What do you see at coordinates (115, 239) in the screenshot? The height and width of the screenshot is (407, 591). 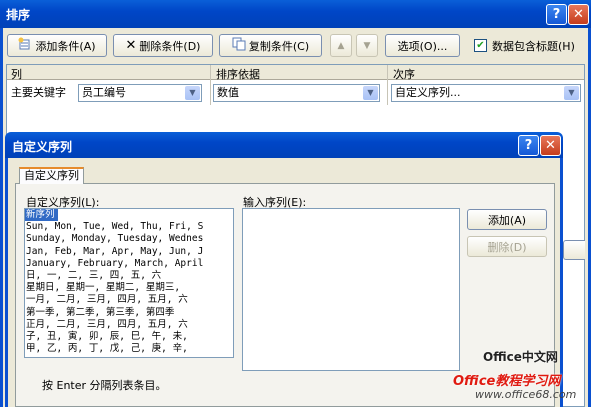 I see `list-item-label: Sunday, Monday, Tuesday, Wednes` at bounding box center [115, 239].